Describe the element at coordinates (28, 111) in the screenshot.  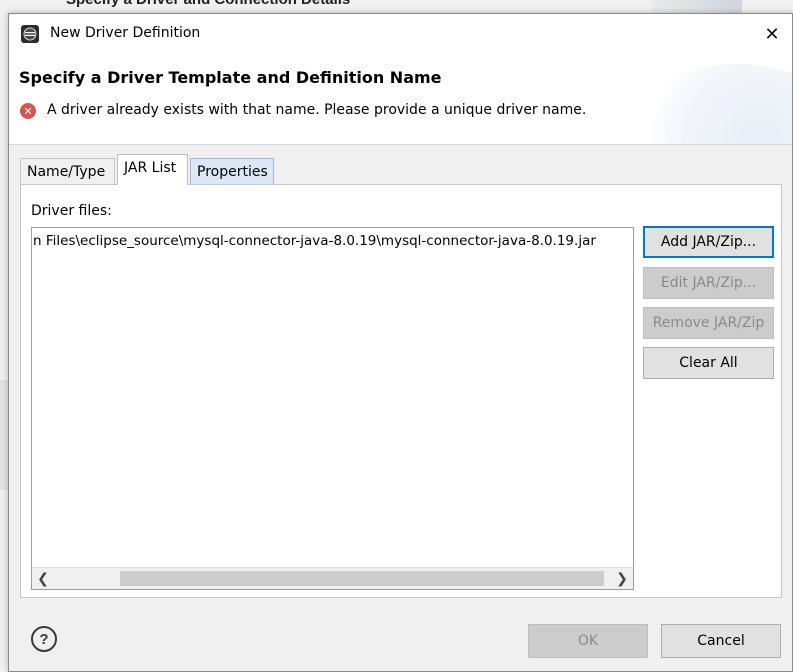
I see `error-icon: ✕` at that location.